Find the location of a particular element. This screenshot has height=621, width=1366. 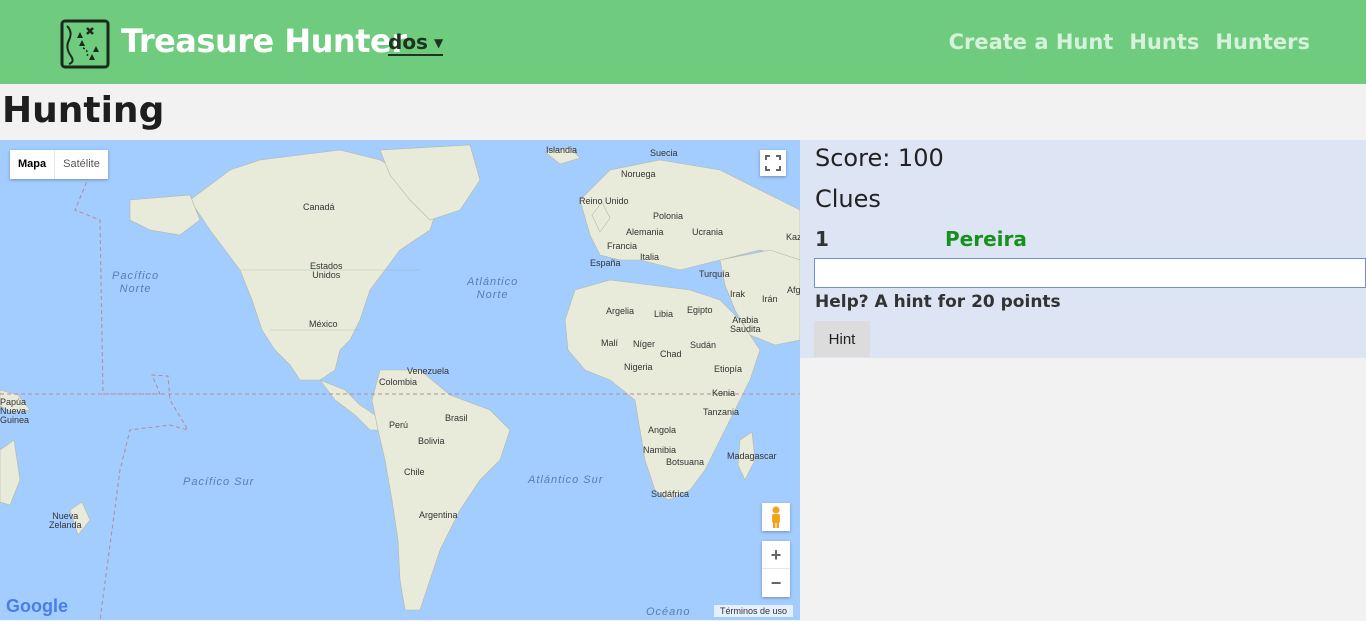

ocean-label: Pacífico Norte is located at coordinates (136, 282).